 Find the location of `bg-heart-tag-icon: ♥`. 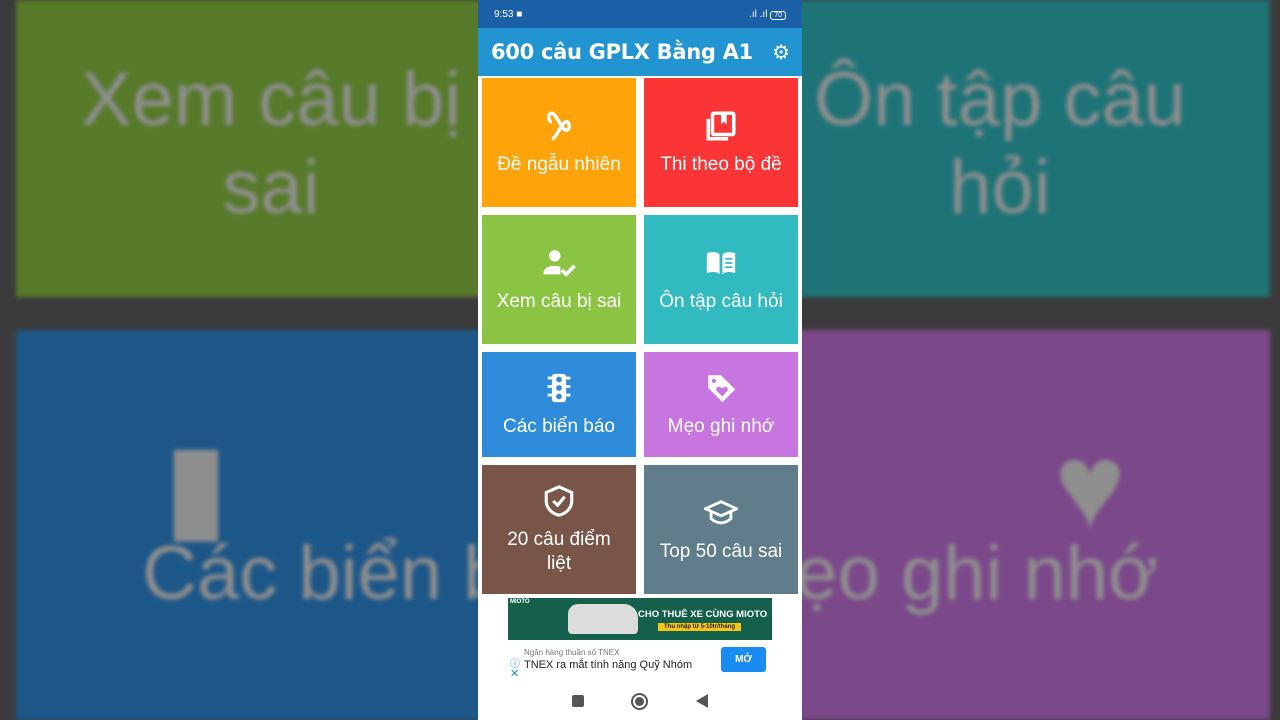

bg-heart-tag-icon: ♥ is located at coordinates (1090, 486).